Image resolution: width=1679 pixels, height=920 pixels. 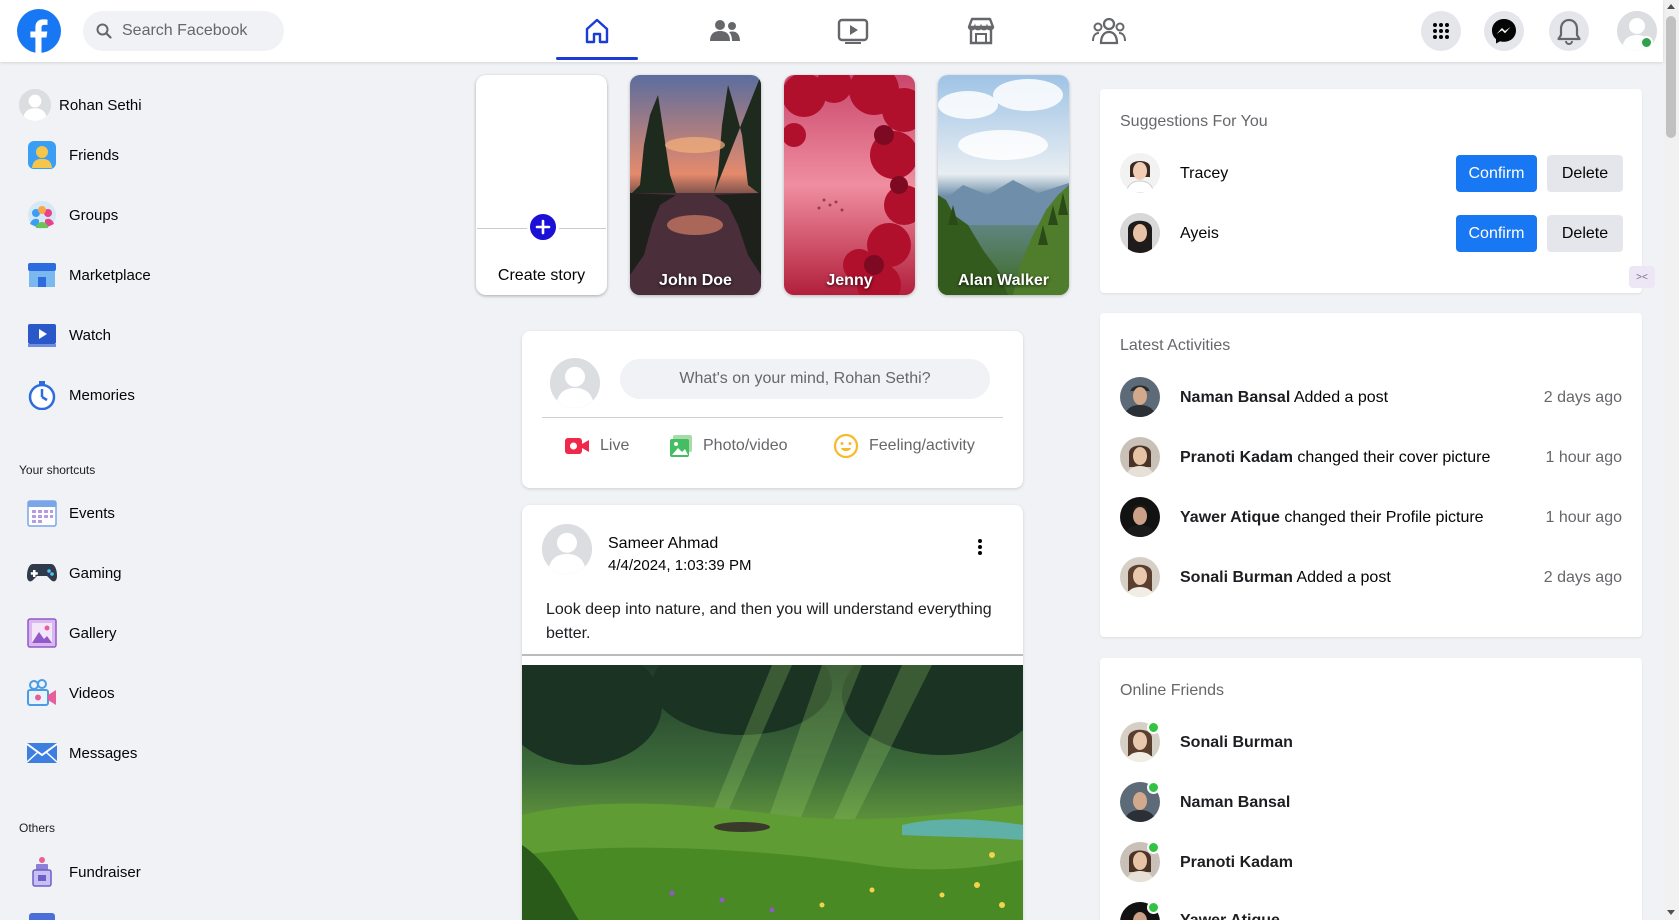 I want to click on home-icon, so click(x=597, y=31).